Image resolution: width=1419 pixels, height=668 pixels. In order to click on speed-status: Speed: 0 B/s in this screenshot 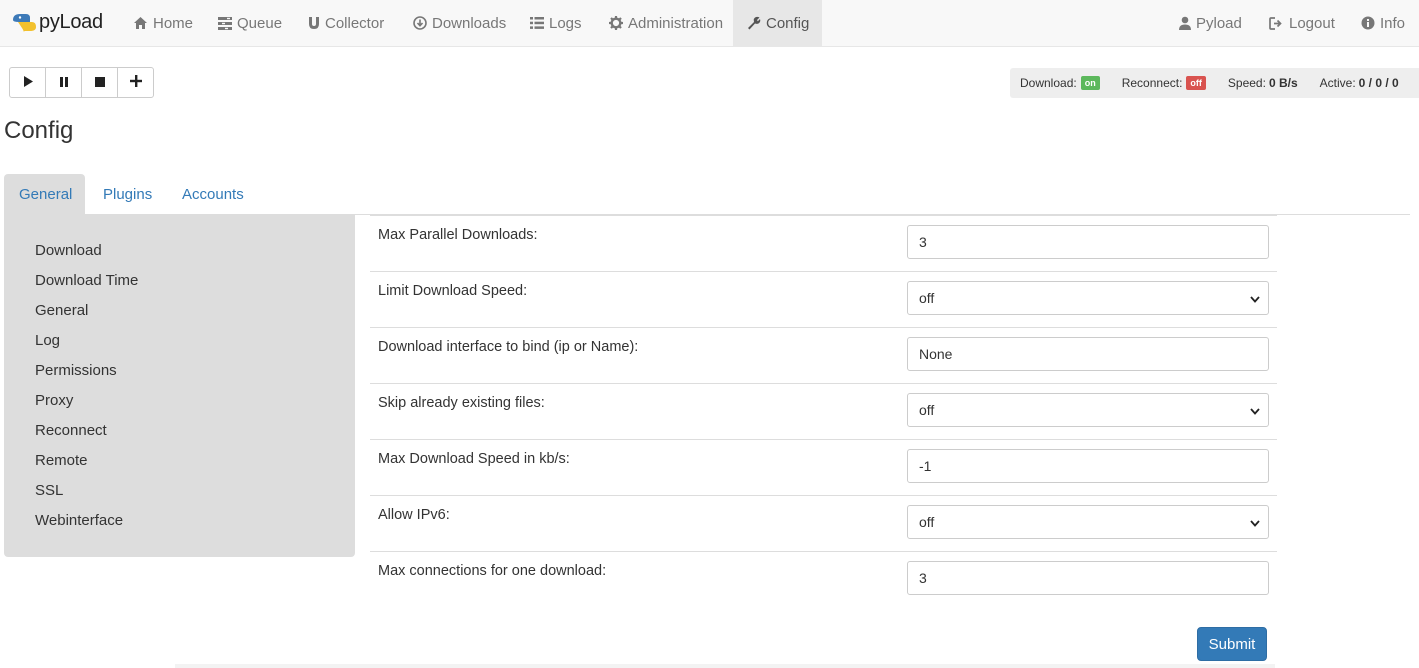, I will do `click(1263, 83)`.